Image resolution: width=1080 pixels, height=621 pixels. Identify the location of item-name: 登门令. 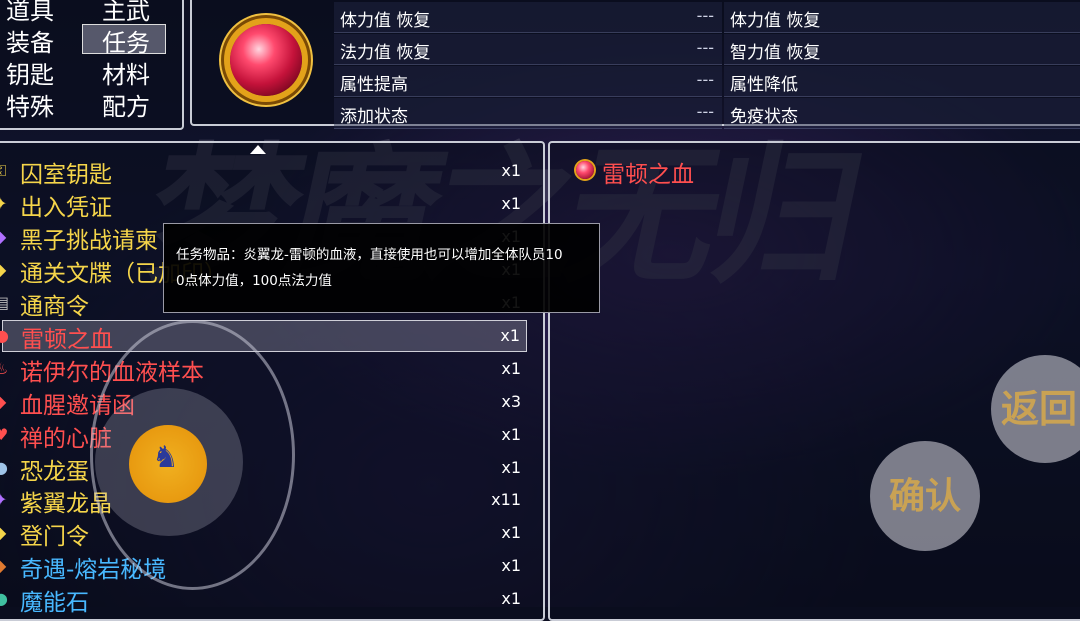
(54, 537).